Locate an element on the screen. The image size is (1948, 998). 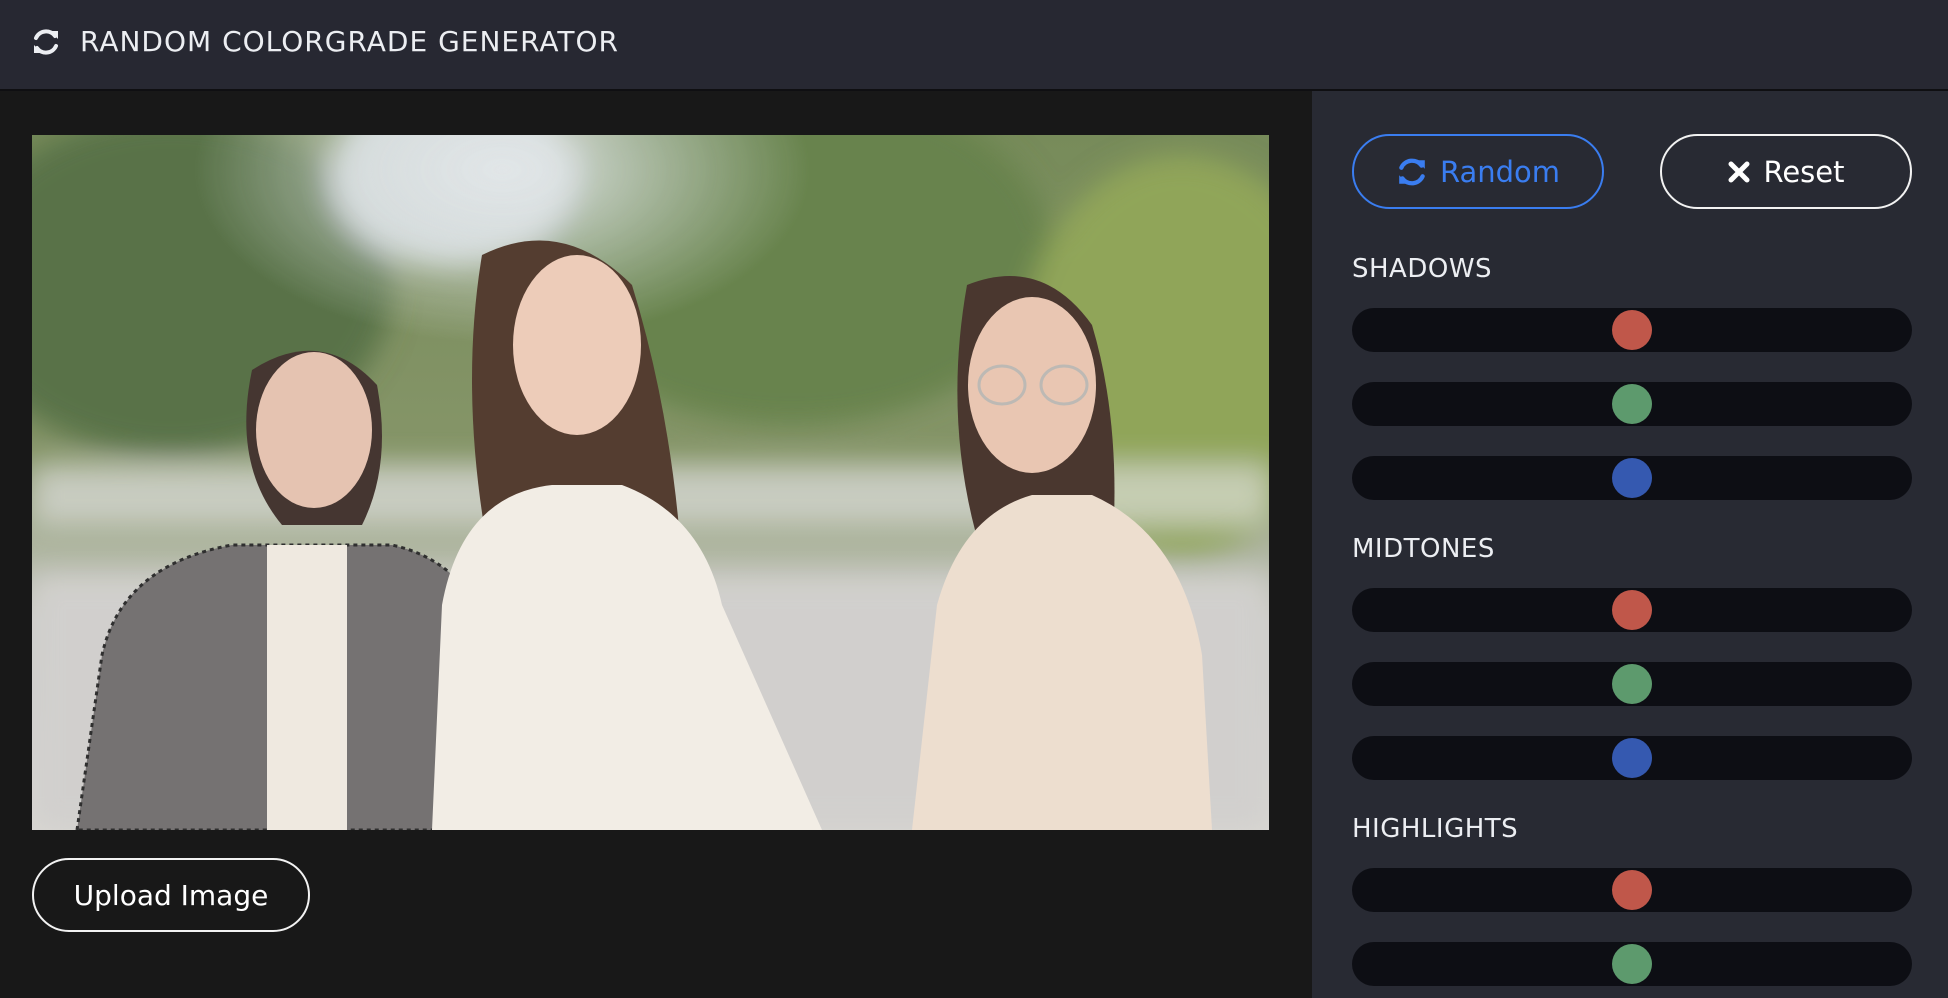
shadows-blue-slider is located at coordinates (1632, 478).